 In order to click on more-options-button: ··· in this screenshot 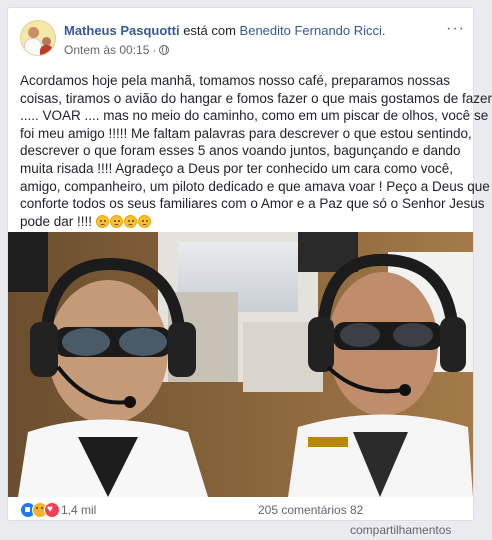, I will do `click(455, 29)`.